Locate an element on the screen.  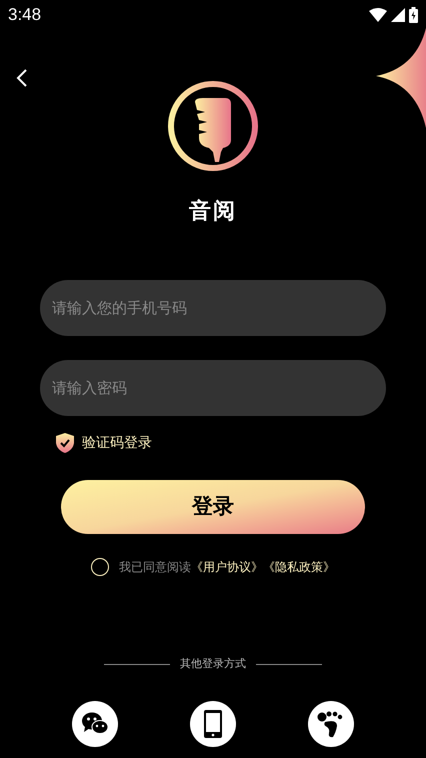
policy-link: 《用户协议》 is located at coordinates (227, 567).